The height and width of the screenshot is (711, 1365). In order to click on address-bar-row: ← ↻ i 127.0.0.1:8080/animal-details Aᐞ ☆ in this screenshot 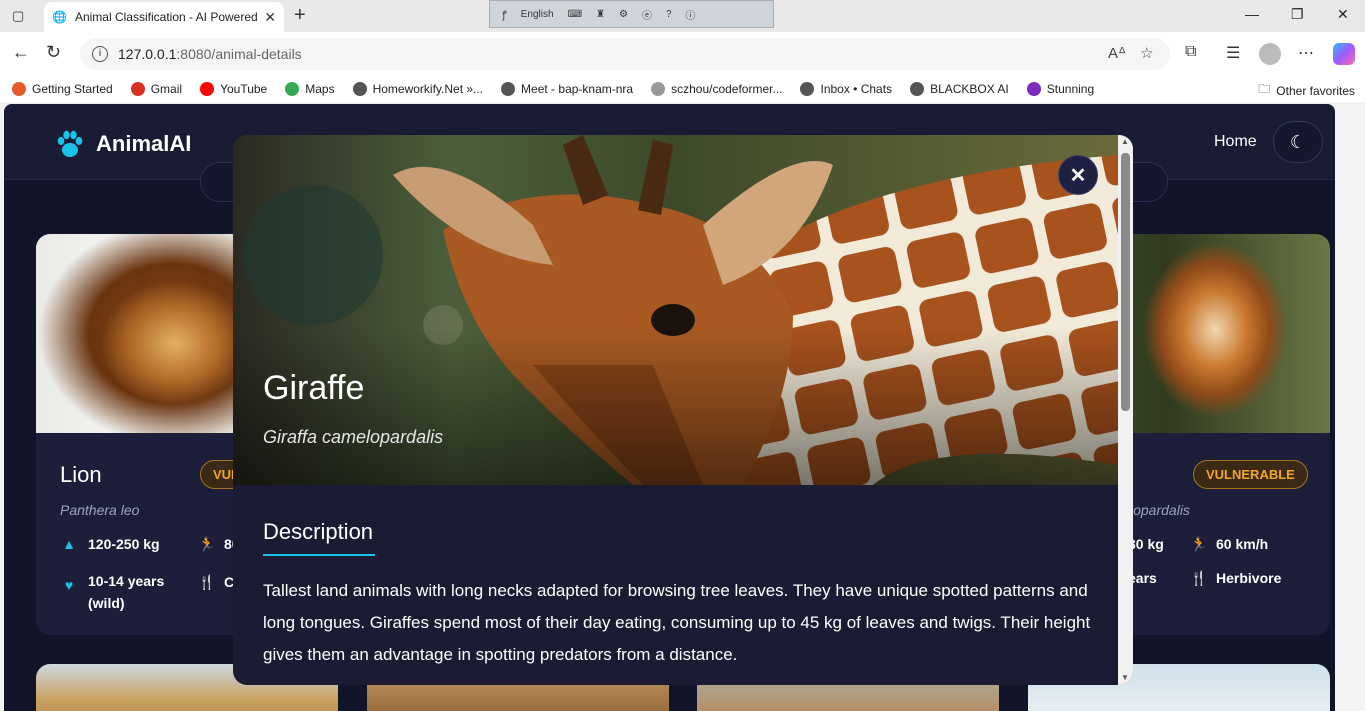, I will do `click(682, 54)`.